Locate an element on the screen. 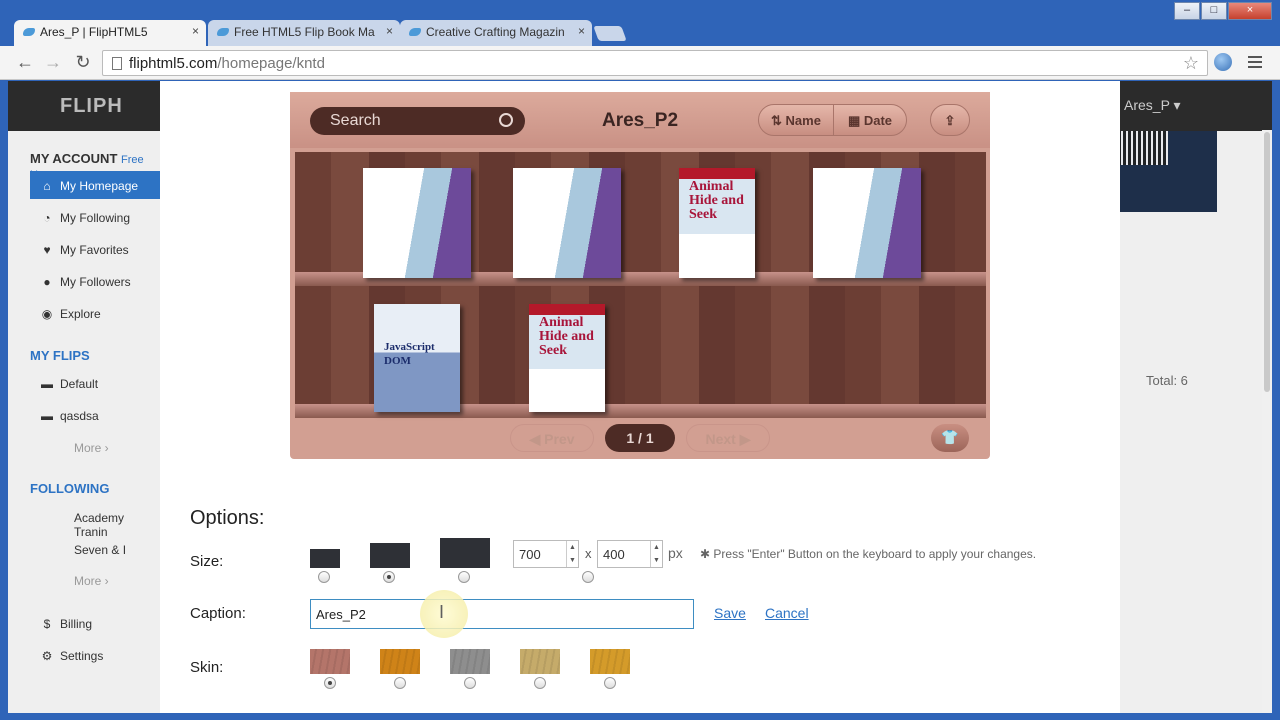 The width and height of the screenshot is (1280, 720). size-custom-radio is located at coordinates (588, 577).